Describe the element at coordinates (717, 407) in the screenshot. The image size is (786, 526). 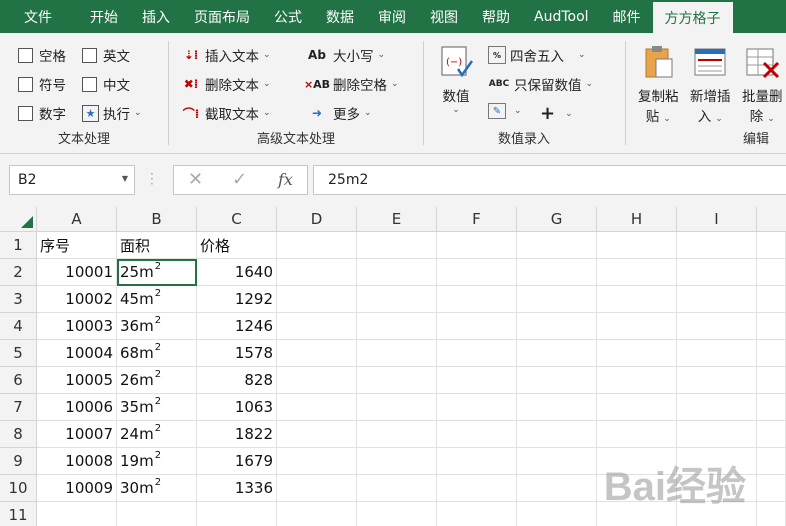
I see `cell-i7` at that location.